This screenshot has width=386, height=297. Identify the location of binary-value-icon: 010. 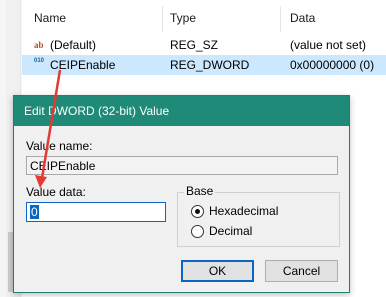
(39, 61).